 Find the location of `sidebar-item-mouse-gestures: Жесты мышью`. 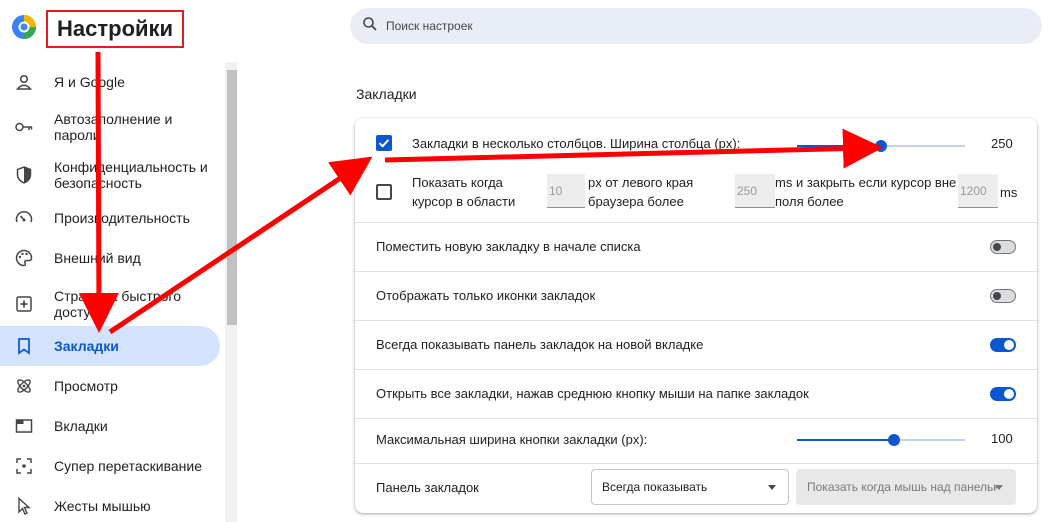

sidebar-item-mouse-gestures: Жесты мышью is located at coordinates (110, 506).